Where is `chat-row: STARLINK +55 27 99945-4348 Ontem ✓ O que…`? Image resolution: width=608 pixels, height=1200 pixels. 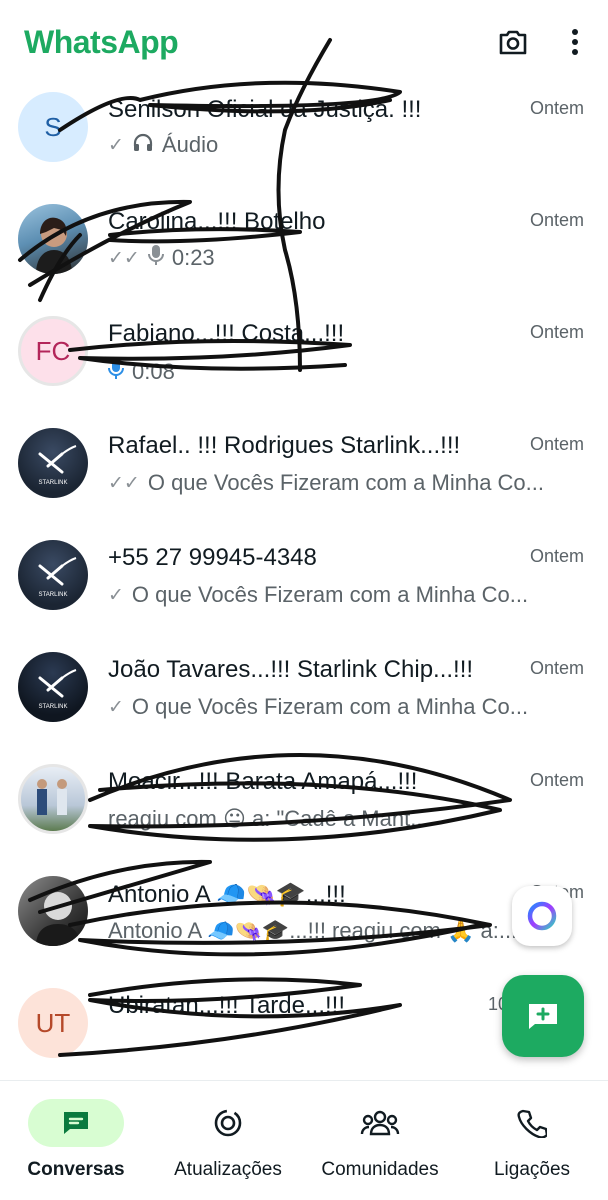 chat-row: STARLINK +55 27 99945-4348 Ontem ✓ O que… is located at coordinates (304, 592).